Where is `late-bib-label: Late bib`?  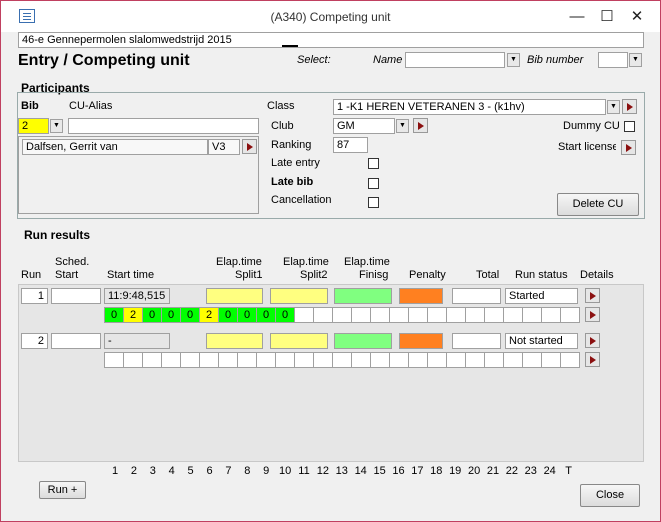
late-bib-label: Late bib is located at coordinates (292, 182).